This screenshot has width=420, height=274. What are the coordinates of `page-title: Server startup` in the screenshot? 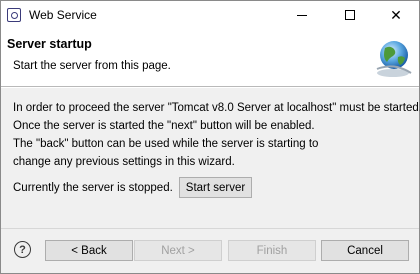 It's located at (49, 44).